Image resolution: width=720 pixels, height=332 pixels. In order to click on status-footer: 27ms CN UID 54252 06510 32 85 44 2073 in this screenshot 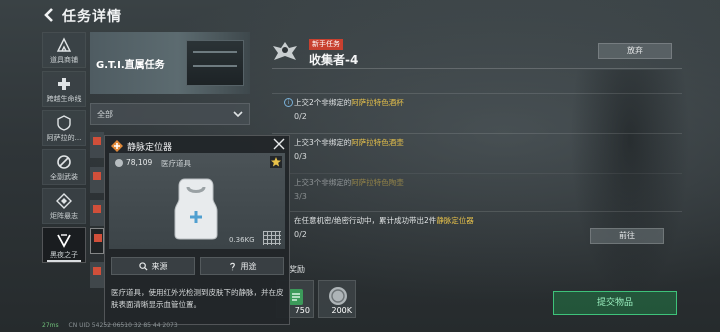, I will do `click(110, 325)`.